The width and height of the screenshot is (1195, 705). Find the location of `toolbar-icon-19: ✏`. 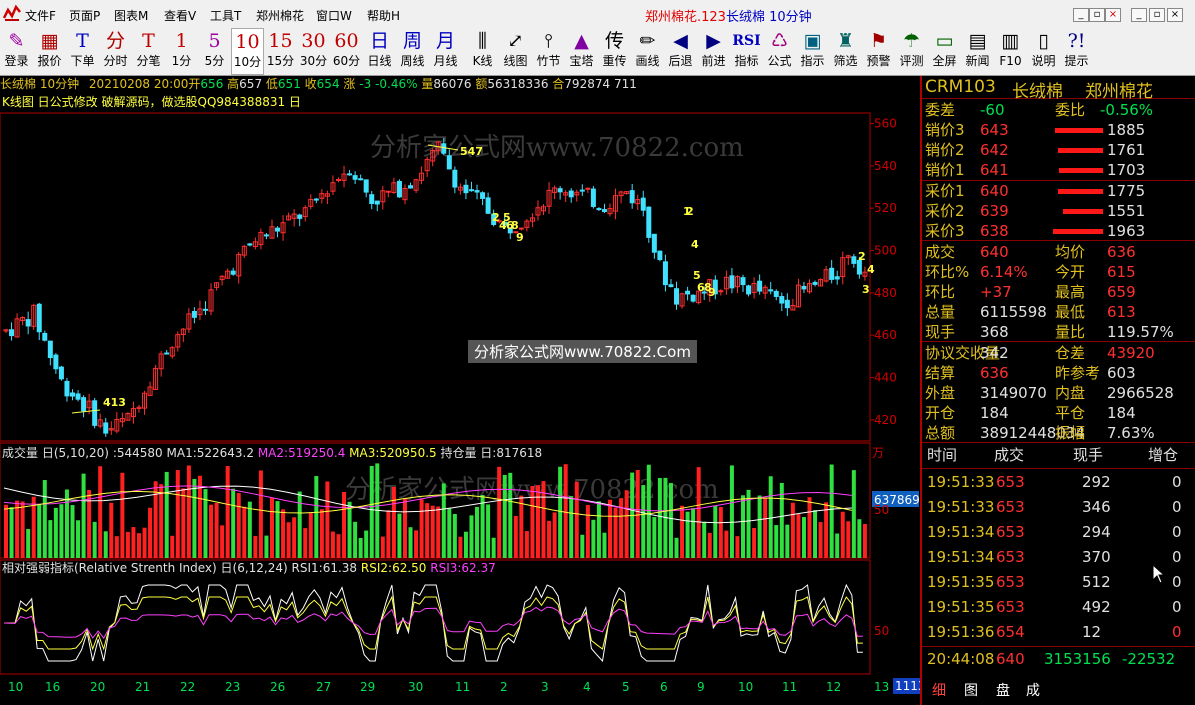

toolbar-icon-19: ✏ is located at coordinates (647, 41).